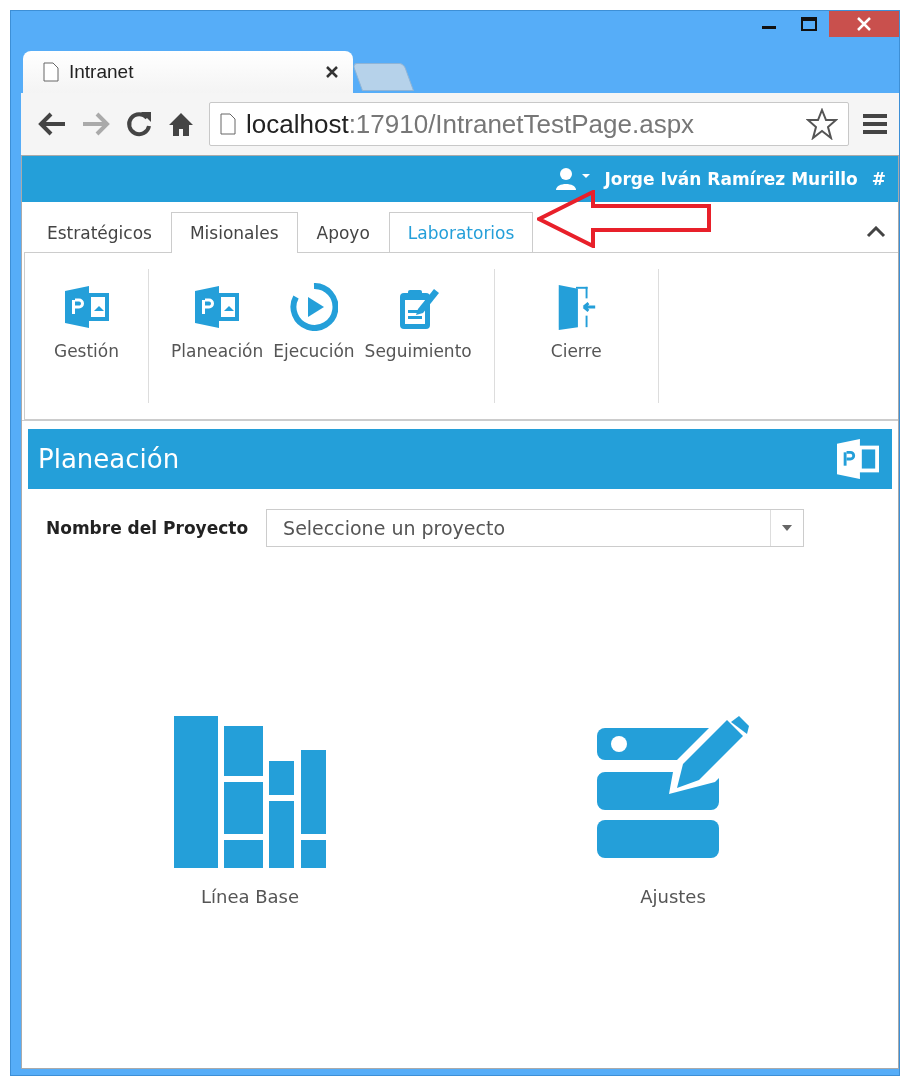 This screenshot has width=902, height=1078. What do you see at coordinates (535, 528) in the screenshot?
I see `project-select: Seleccione un proyecto` at bounding box center [535, 528].